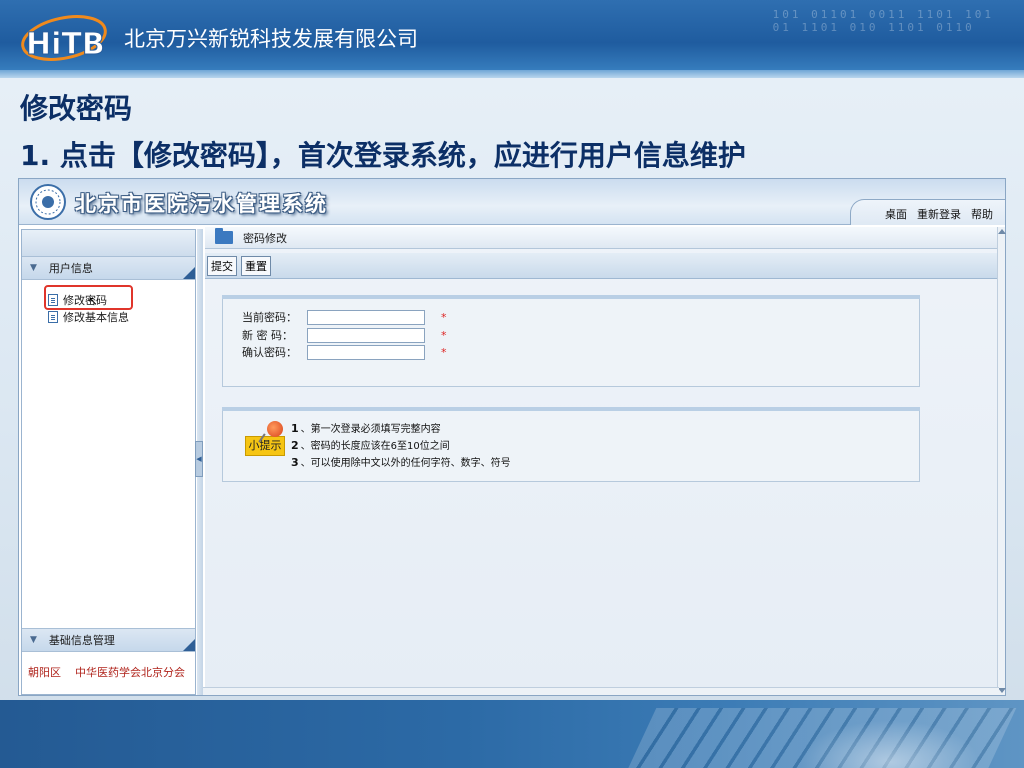  What do you see at coordinates (199, 459) in the screenshot?
I see `collapse-sidebar-icon: ◀` at bounding box center [199, 459].